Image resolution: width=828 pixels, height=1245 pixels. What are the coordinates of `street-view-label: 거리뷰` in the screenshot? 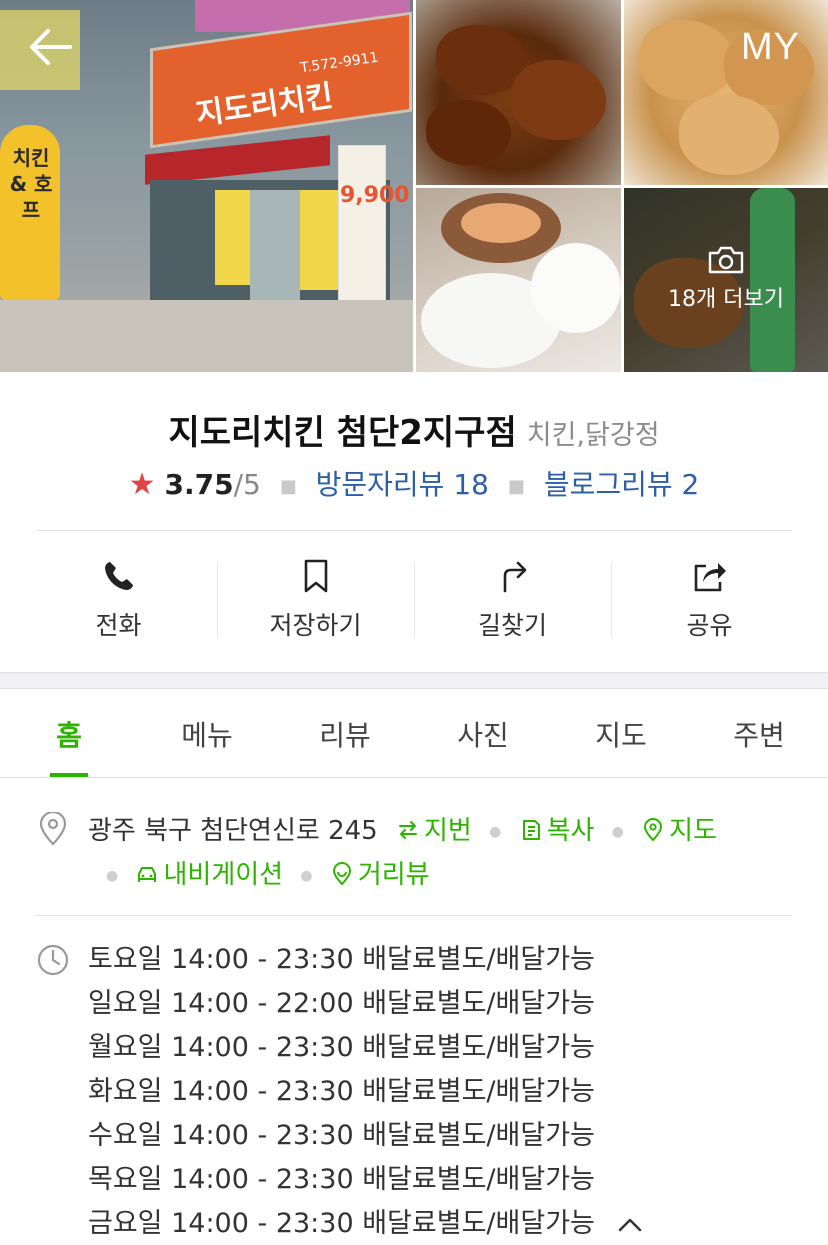 It's located at (393, 875).